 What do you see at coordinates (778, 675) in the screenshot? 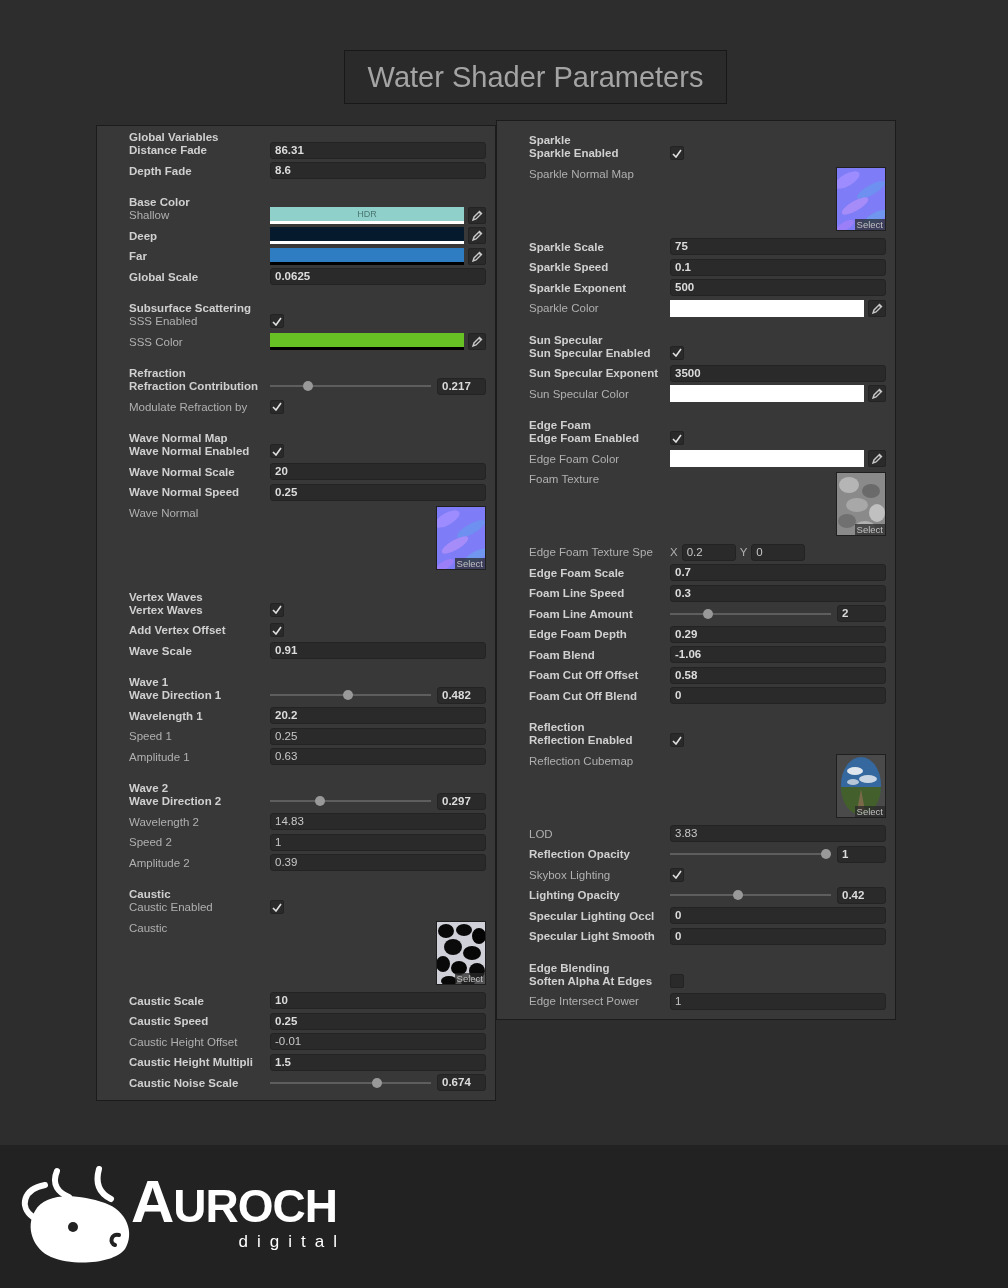
I see `value-field: 0.58` at bounding box center [778, 675].